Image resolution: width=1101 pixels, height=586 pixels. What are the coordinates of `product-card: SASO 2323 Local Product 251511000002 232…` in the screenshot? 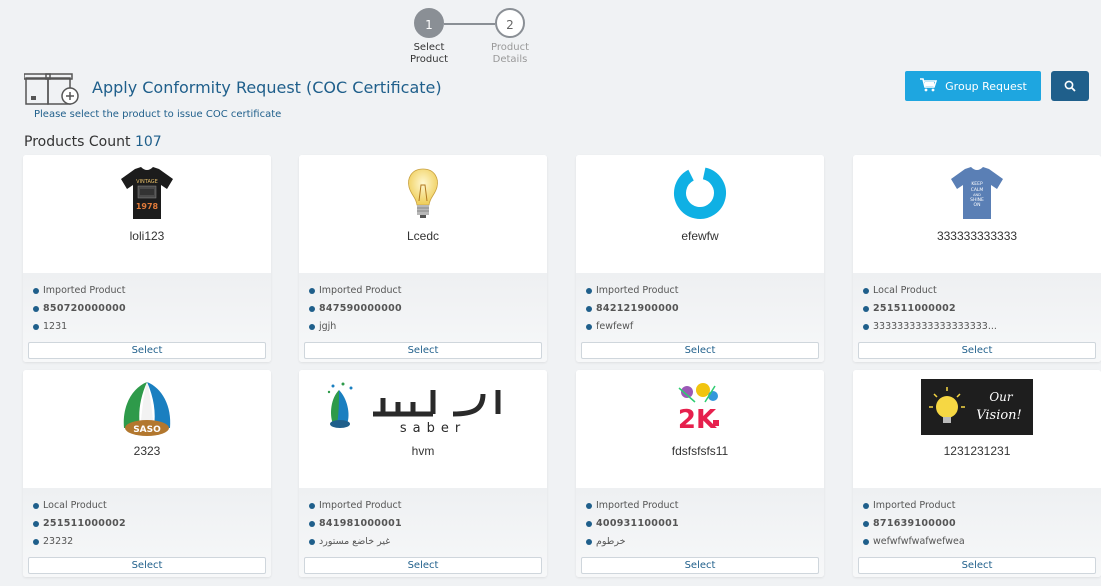 It's located at (147, 473).